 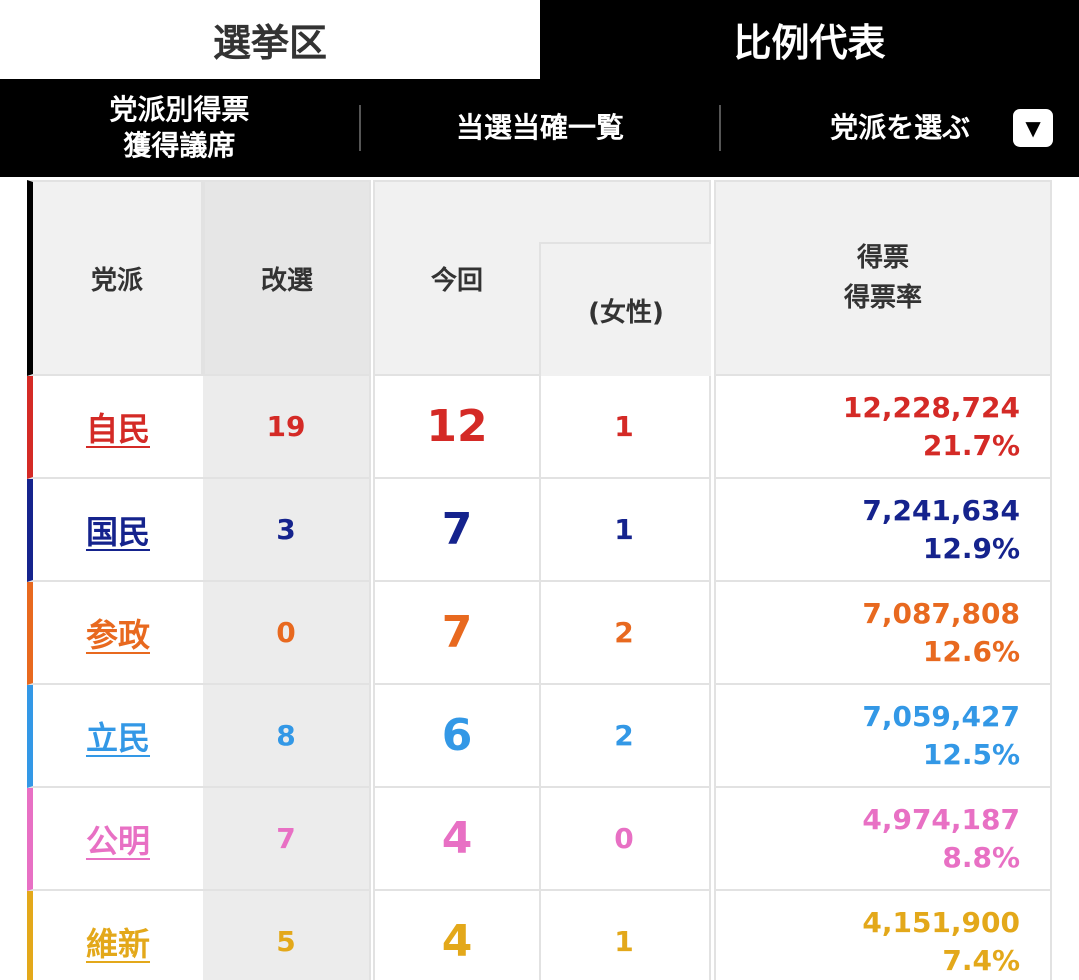 I want to click on select-party-label: 党派を選ぶ, so click(x=900, y=127).